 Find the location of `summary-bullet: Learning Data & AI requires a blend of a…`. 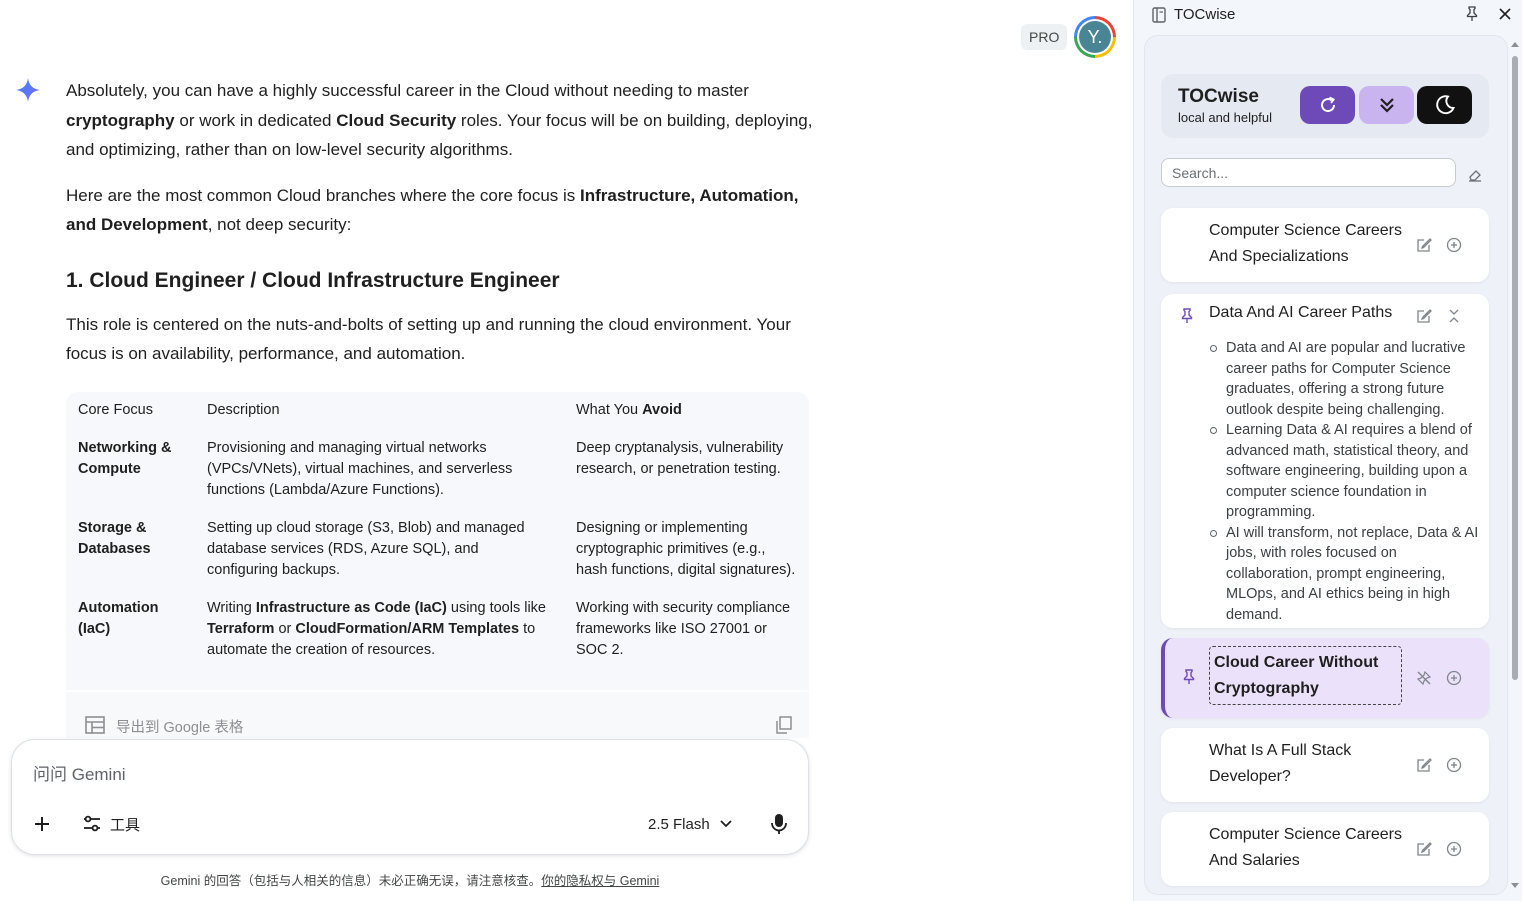

summary-bullet: Learning Data & AI requires a blend of a… is located at coordinates (1344, 471).